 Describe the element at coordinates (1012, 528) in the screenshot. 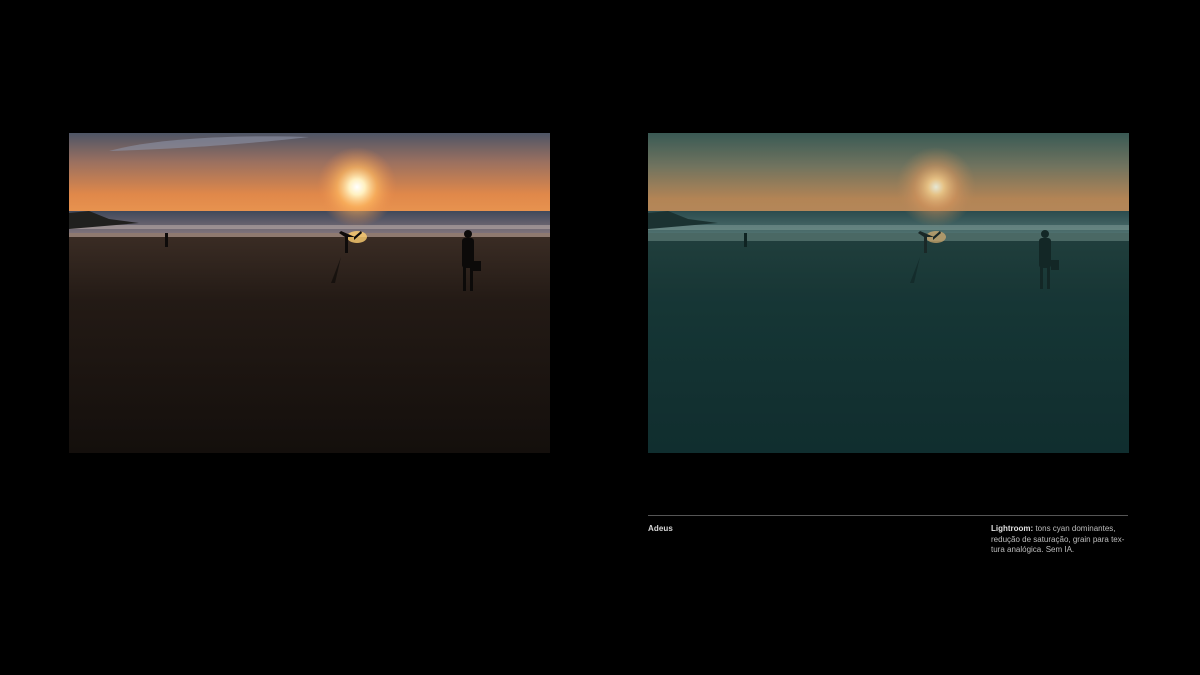

I see `edit-note-label: Lightroom:` at that location.